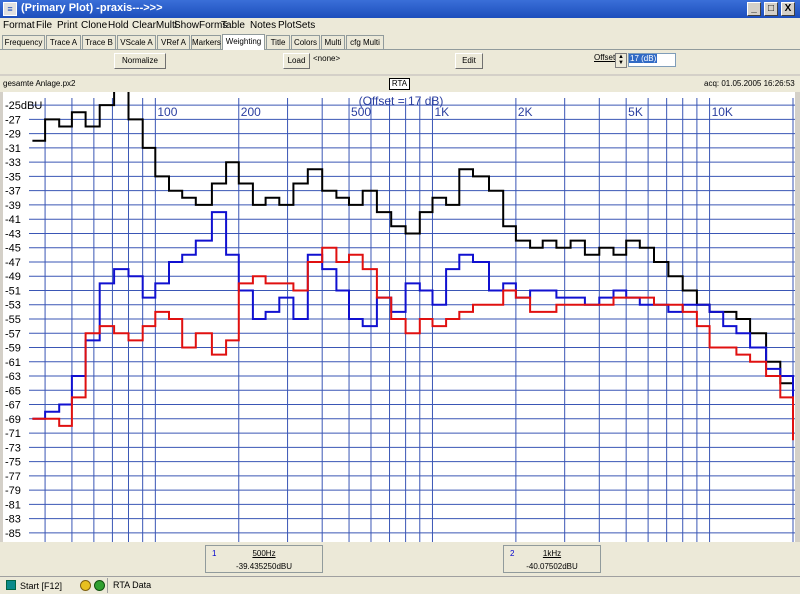 Image resolution: width=800 pixels, height=594 pixels. I want to click on y-tick-label: -29, so click(13, 135).